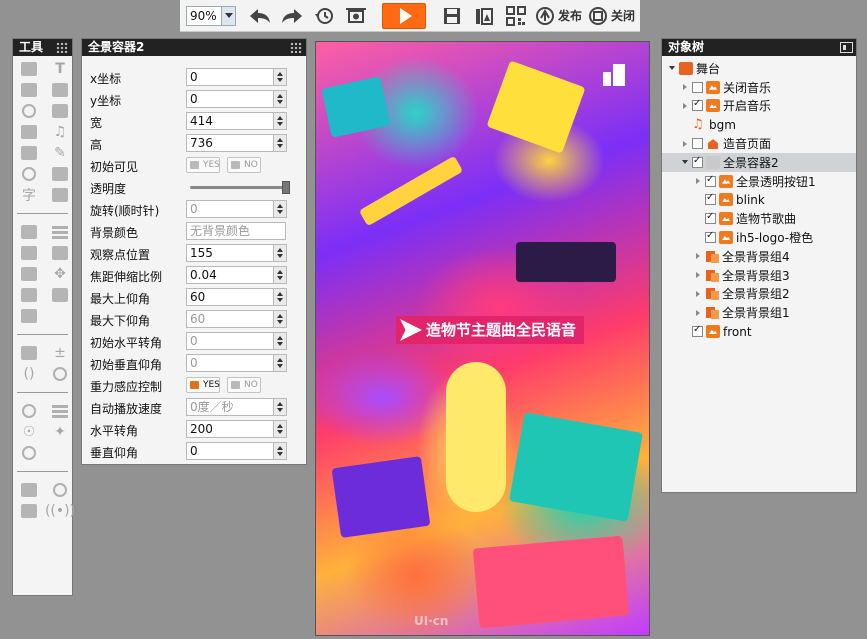  What do you see at coordinates (29, 232) in the screenshot?
I see `note-tool-icon` at bounding box center [29, 232].